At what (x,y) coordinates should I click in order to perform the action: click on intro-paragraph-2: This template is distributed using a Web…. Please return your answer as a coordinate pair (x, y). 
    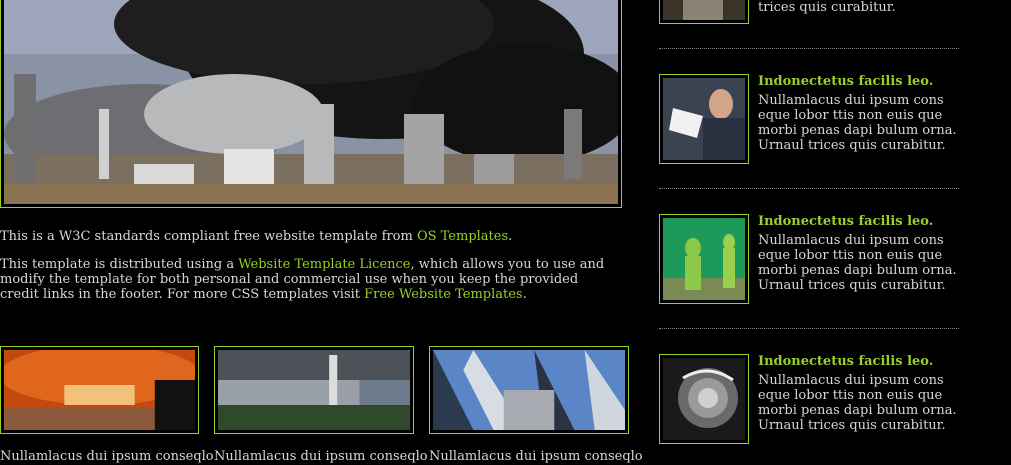
    Looking at the image, I should click on (306, 279).